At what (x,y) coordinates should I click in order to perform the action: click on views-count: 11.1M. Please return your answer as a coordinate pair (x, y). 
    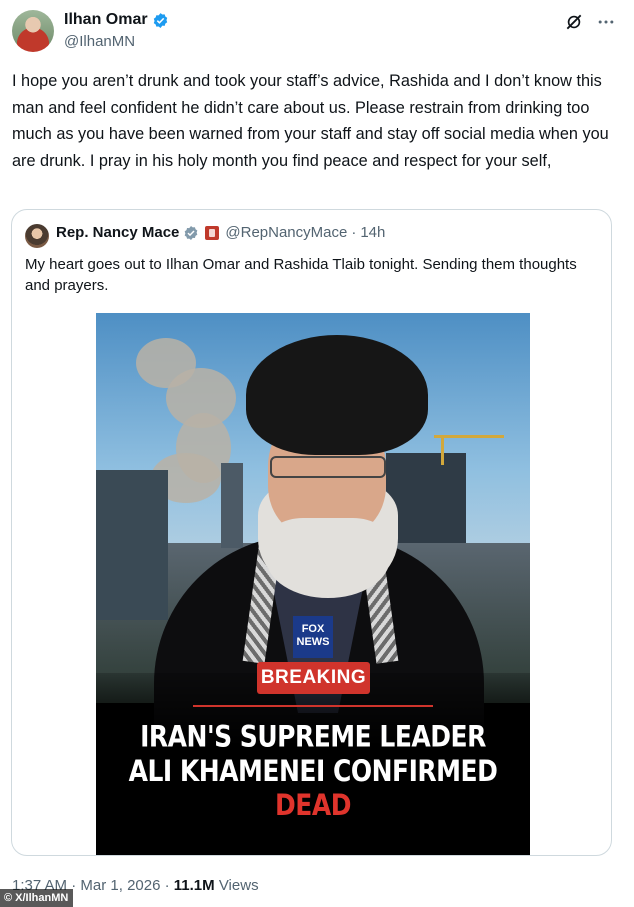
    Looking at the image, I should click on (194, 885).